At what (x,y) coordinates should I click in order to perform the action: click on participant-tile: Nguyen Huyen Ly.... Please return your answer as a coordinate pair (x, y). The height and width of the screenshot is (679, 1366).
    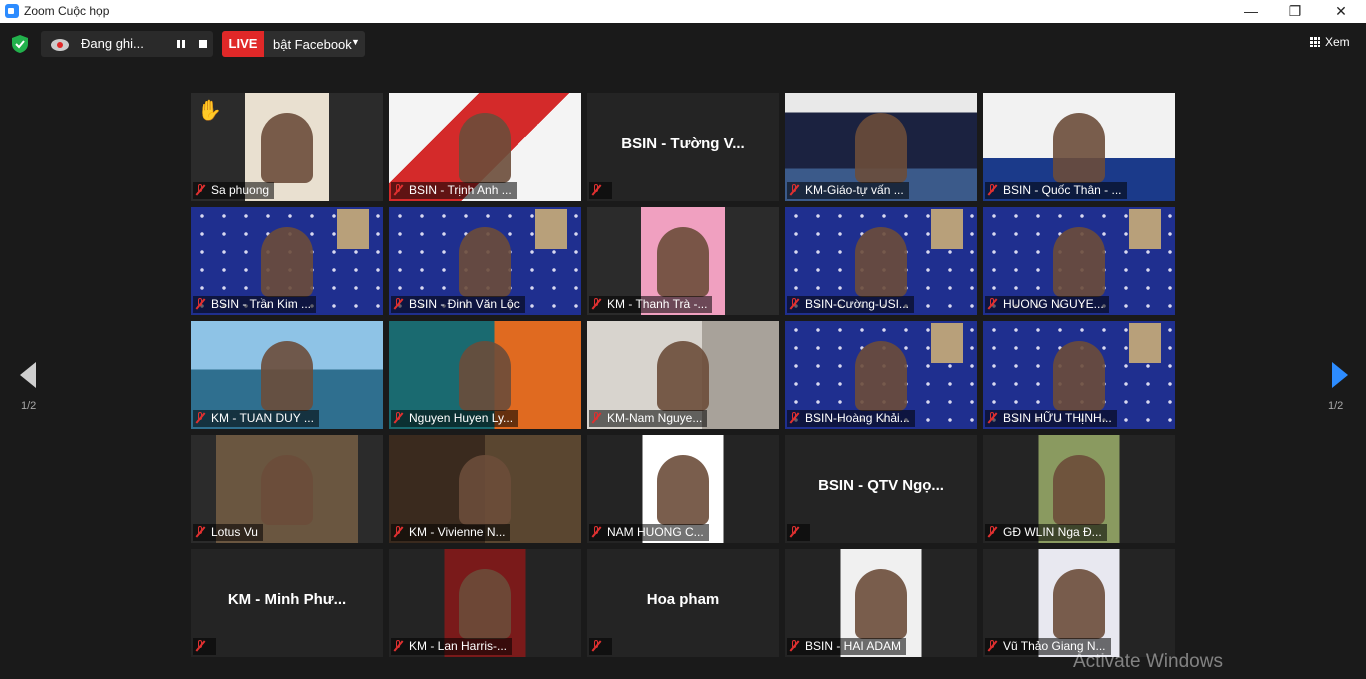
    Looking at the image, I should click on (485, 375).